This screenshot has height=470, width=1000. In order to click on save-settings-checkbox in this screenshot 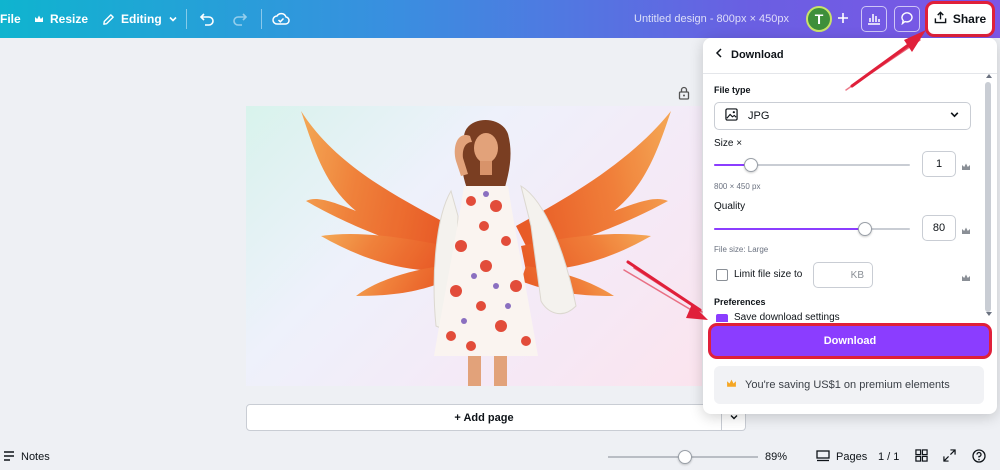, I will do `click(722, 318)`.